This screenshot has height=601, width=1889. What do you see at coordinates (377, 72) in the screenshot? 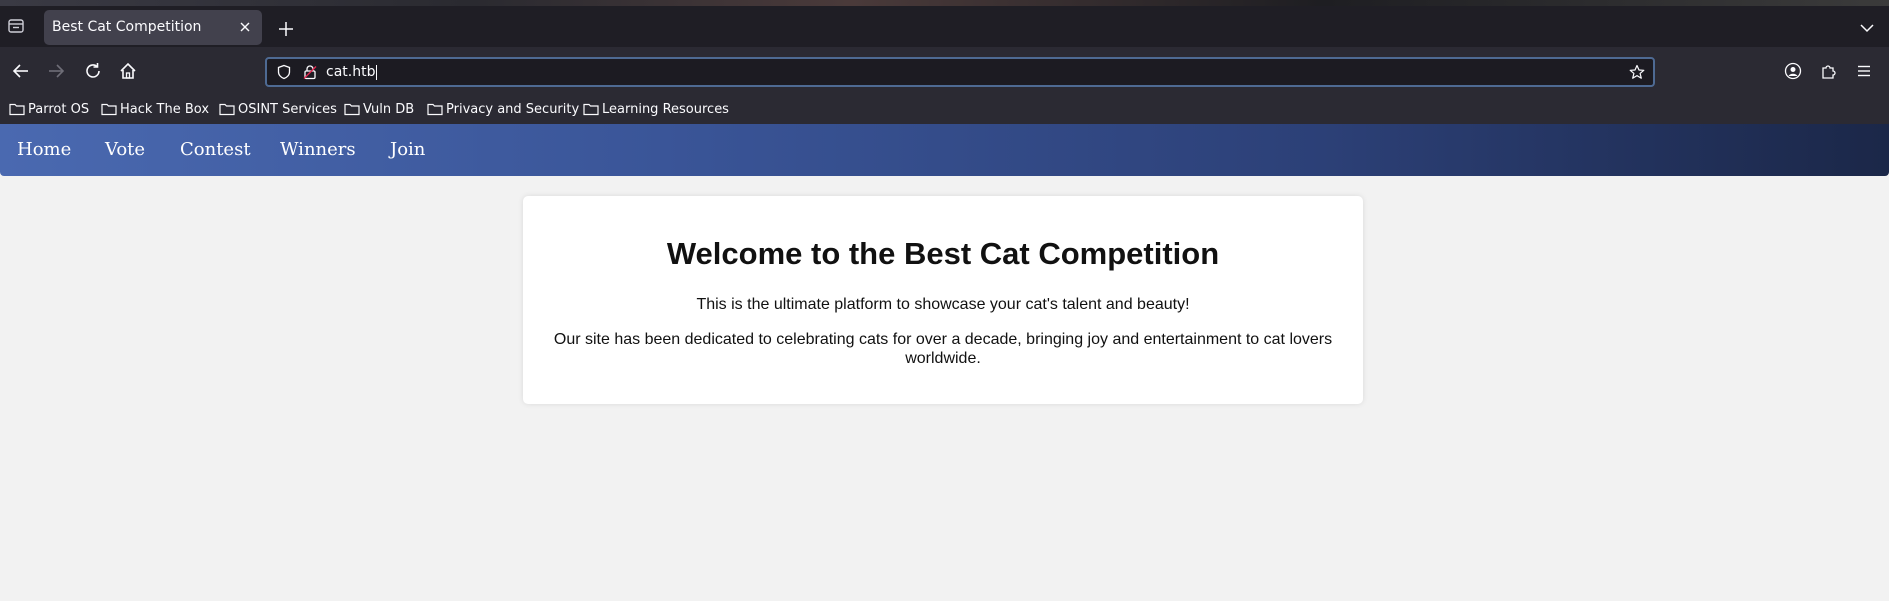
I see `text-caret` at bounding box center [377, 72].